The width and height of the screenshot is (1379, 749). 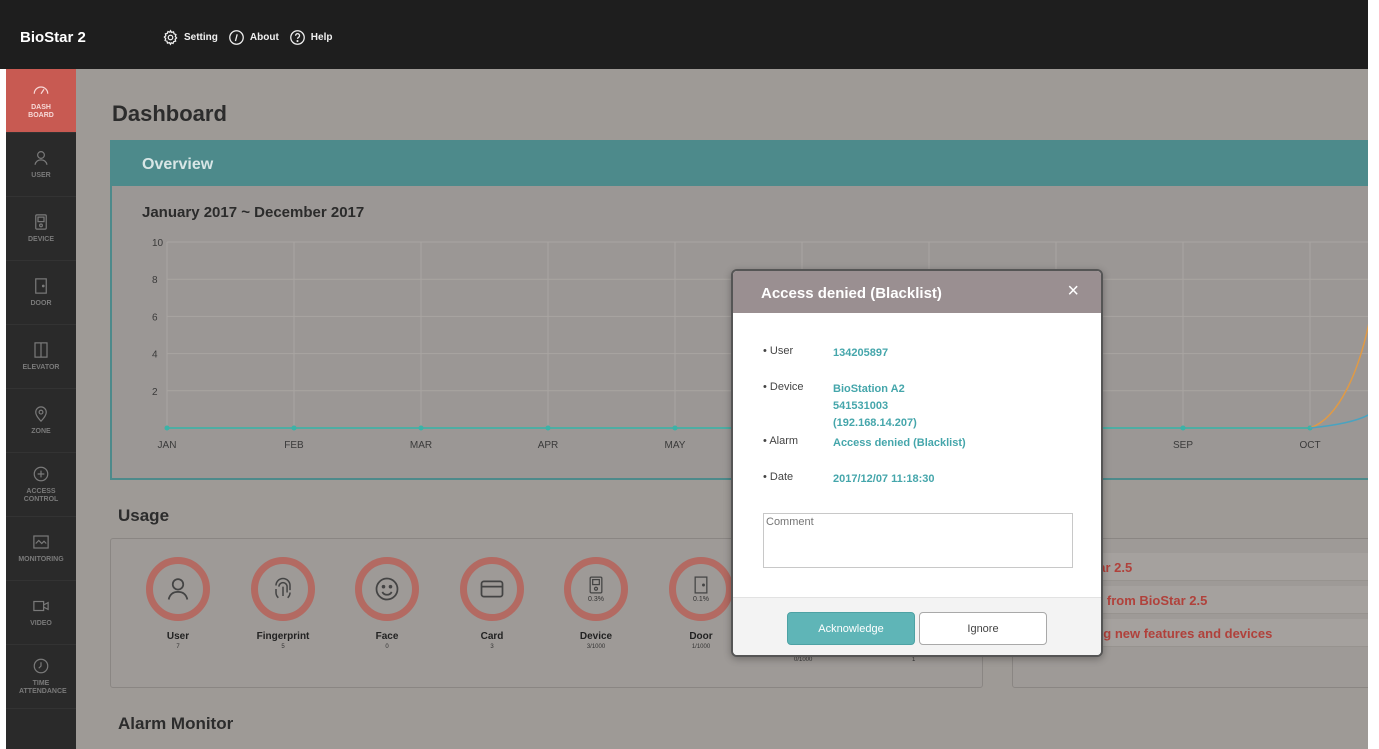 I want to click on usage-card: Card 3, so click(x=492, y=603).